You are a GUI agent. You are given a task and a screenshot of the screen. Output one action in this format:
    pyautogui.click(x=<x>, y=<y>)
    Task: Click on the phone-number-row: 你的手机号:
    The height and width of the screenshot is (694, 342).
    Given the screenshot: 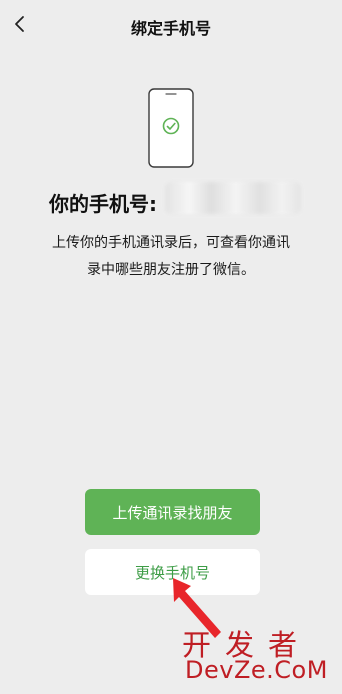 What is the action you would take?
    pyautogui.click(x=171, y=200)
    